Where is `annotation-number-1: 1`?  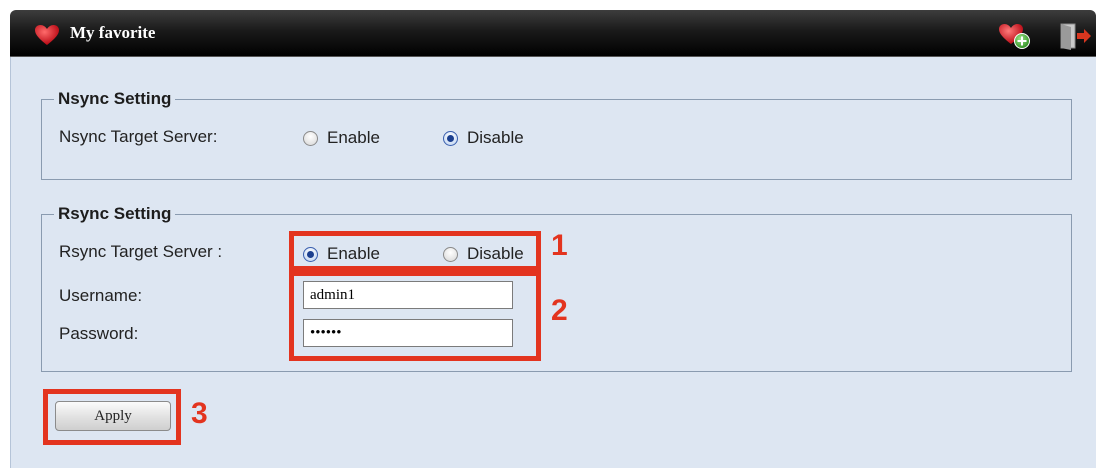 annotation-number-1: 1 is located at coordinates (559, 245).